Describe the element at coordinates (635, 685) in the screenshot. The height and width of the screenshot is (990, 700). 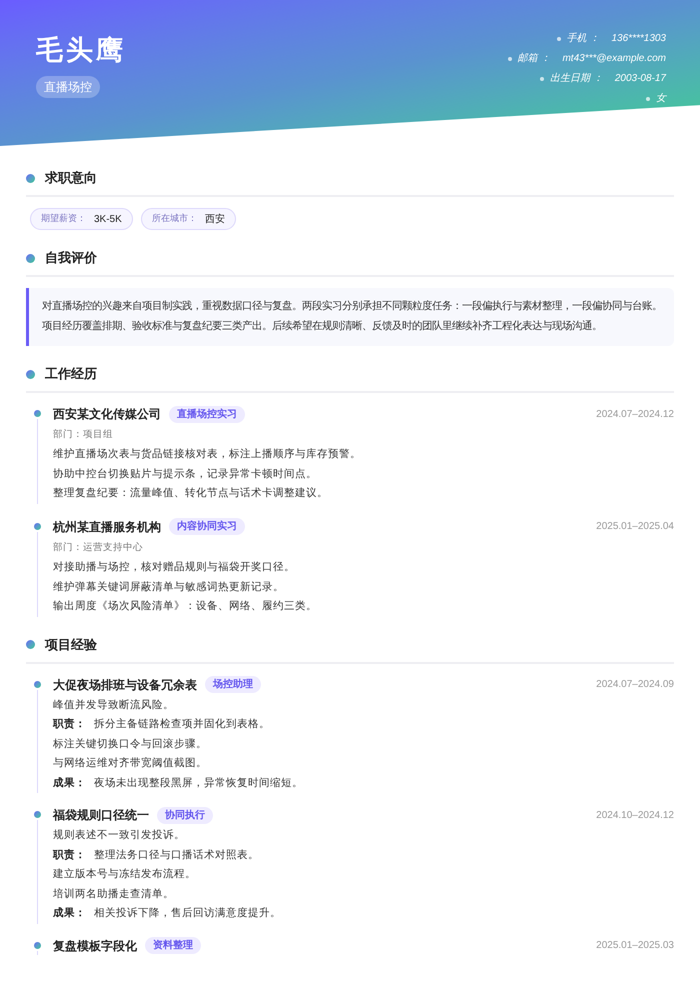
I see `date-range: 2024.07–2024.09` at that location.